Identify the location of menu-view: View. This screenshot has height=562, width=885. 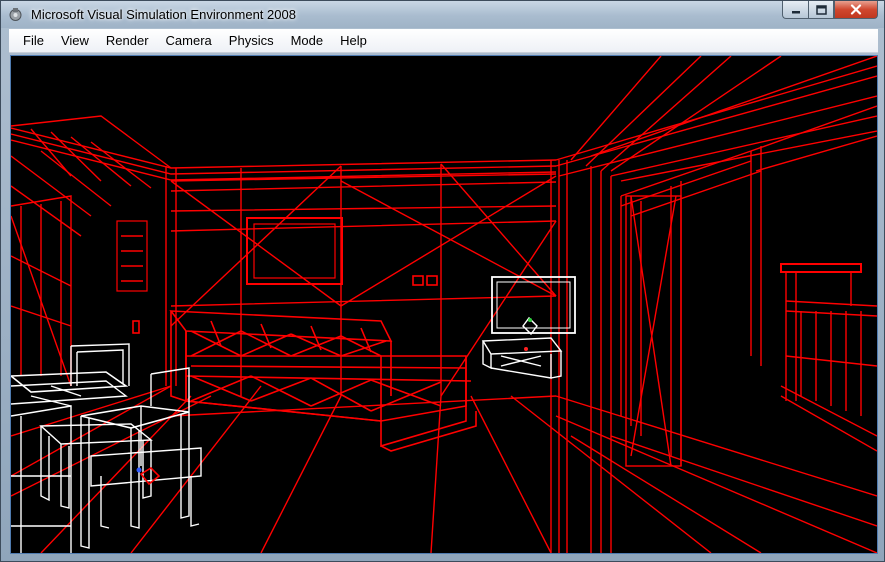
(75, 40).